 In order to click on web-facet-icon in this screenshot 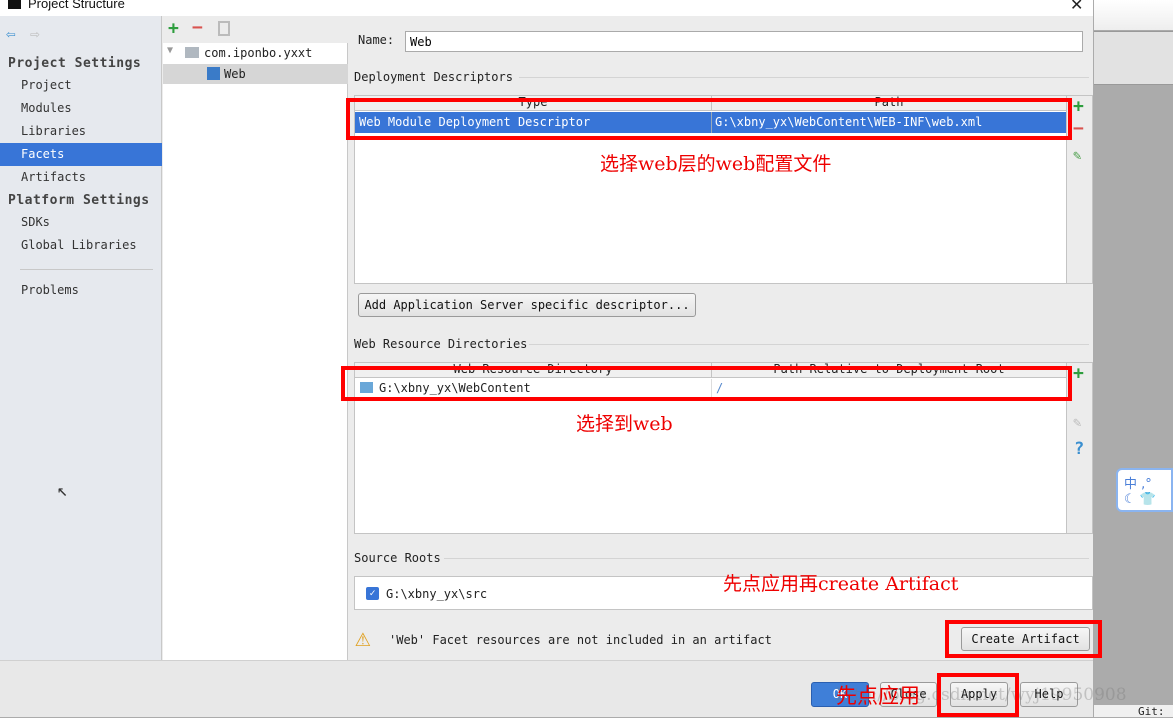, I will do `click(213, 73)`.